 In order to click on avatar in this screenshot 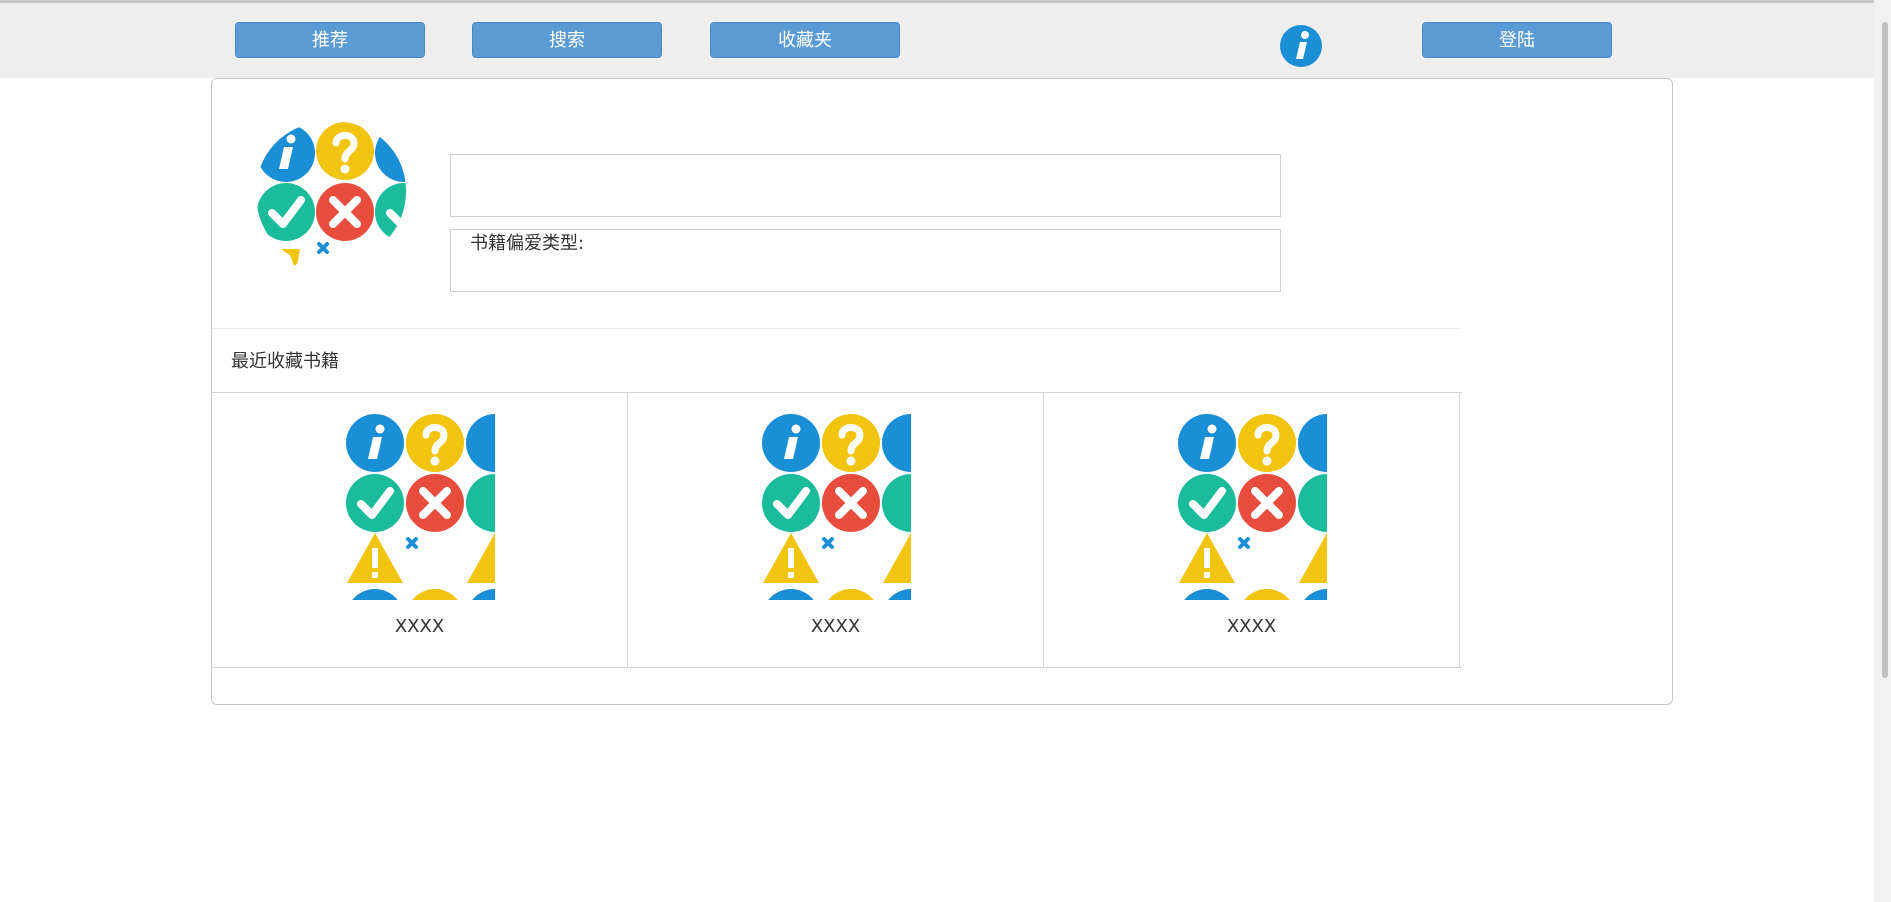, I will do `click(331, 194)`.